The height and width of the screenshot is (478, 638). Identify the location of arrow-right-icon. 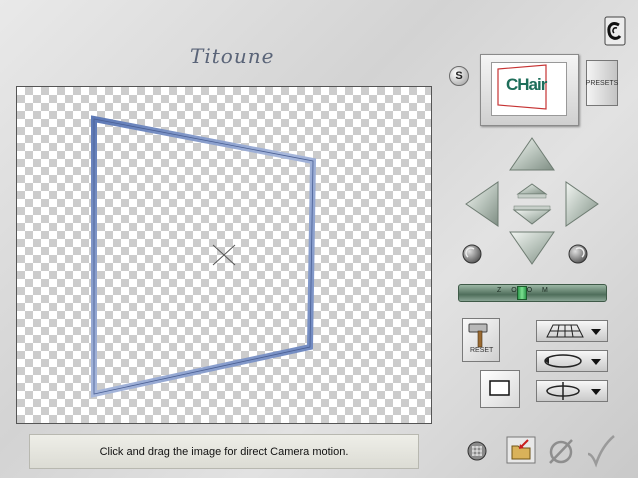
(582, 204).